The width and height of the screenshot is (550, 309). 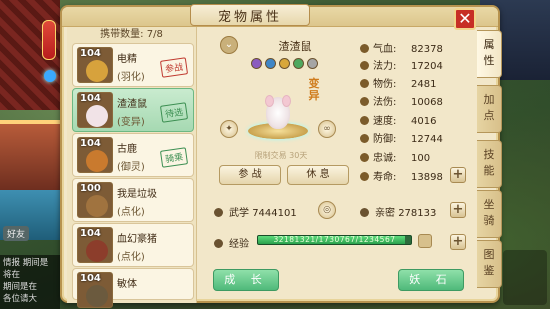 I want to click on stat-label: 法力:, so click(x=385, y=66).